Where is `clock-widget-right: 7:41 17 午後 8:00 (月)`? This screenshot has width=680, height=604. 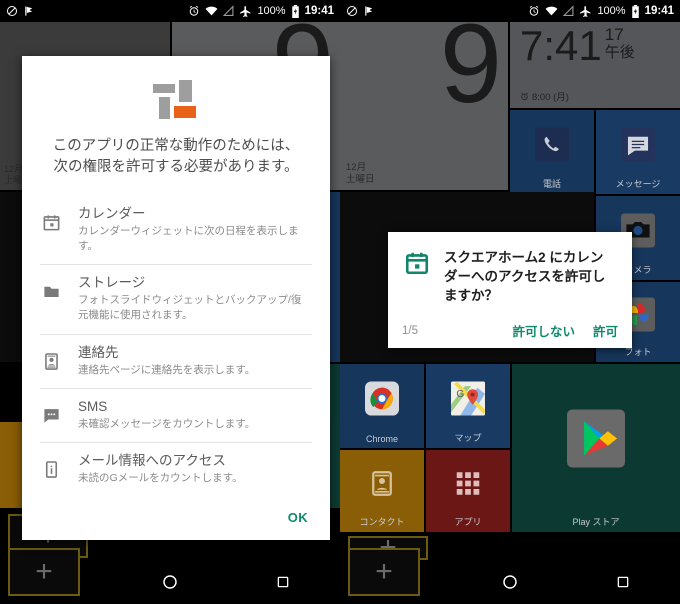 clock-widget-right: 7:41 17 午後 8:00 (月) is located at coordinates (595, 65).